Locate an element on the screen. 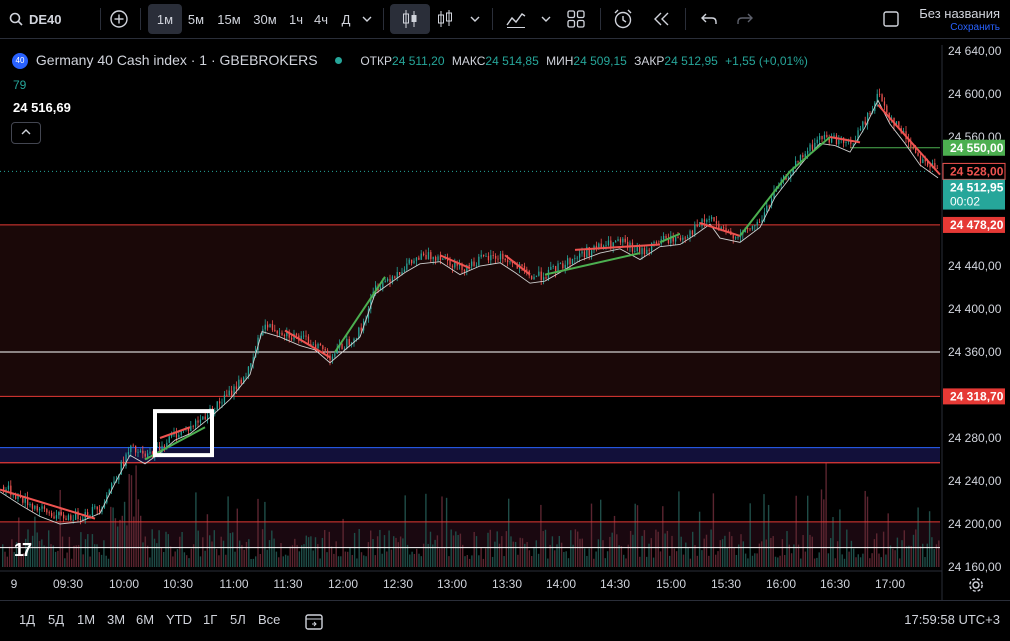 This screenshot has width=1010, height=641. indicators-chevron-down-icon is located at coordinates (546, 19).